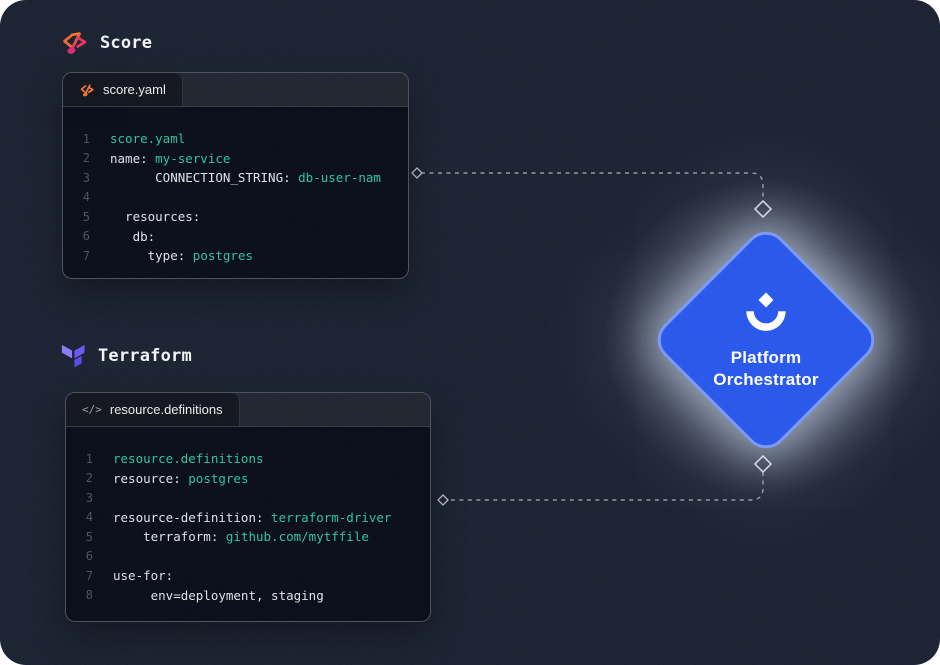  What do you see at coordinates (248, 557) in the screenshot?
I see `code-line: 6` at bounding box center [248, 557].